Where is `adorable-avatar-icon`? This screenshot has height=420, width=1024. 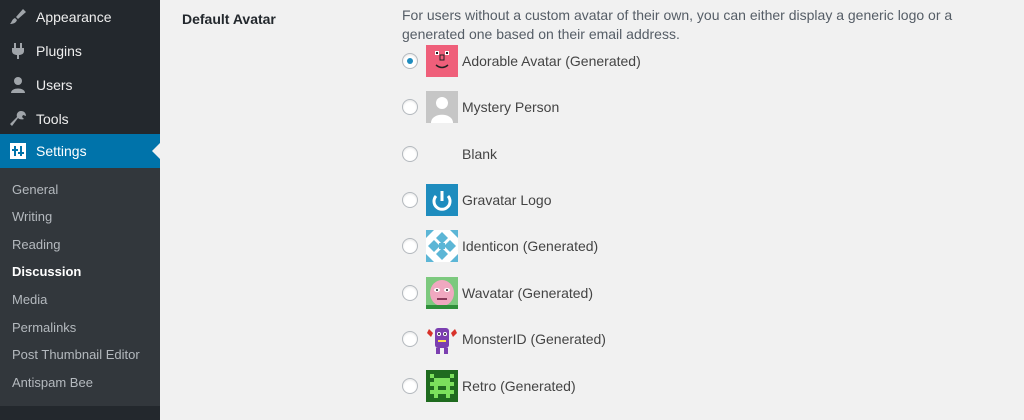 adorable-avatar-icon is located at coordinates (442, 61).